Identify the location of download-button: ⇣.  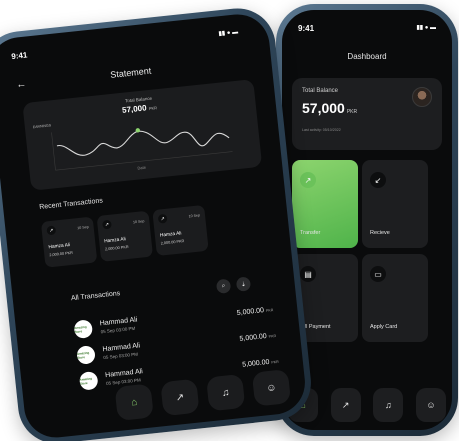
(243, 284).